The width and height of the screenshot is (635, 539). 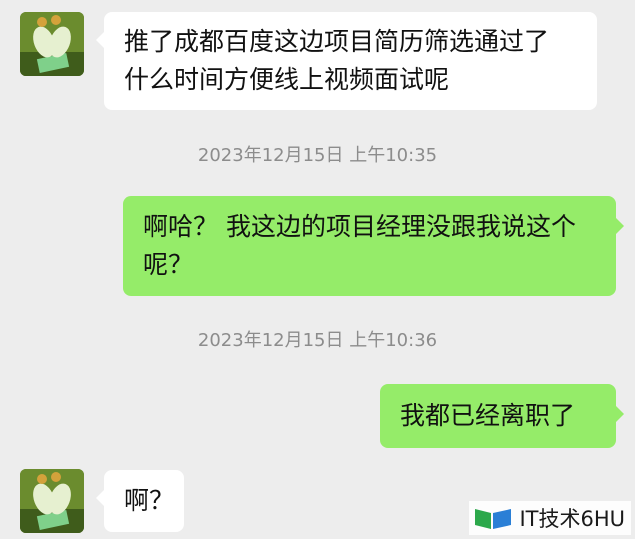 I want to click on message-bubble-incoming: 啊？, so click(x=140, y=501).